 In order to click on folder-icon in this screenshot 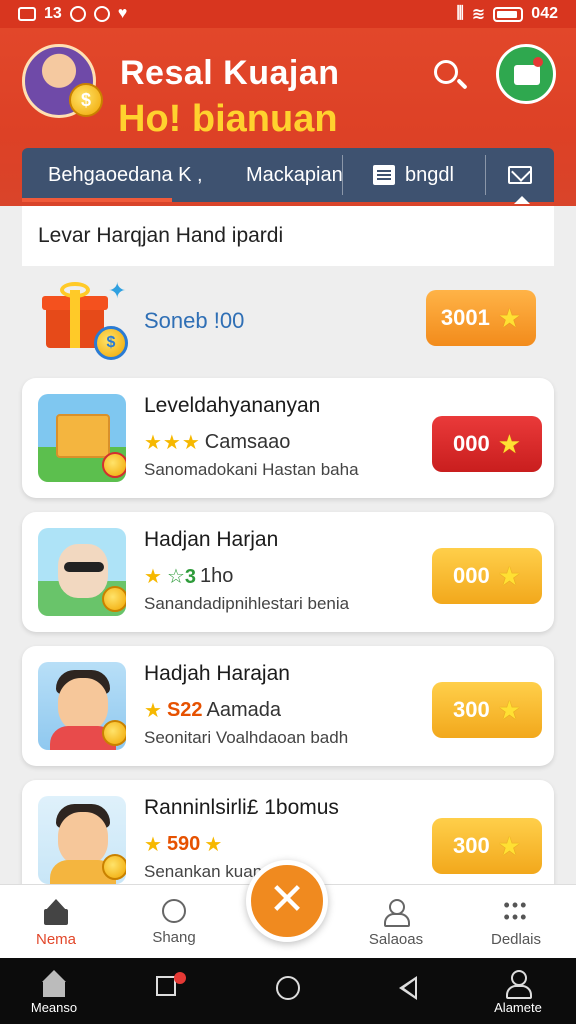, I will do `click(83, 436)`.